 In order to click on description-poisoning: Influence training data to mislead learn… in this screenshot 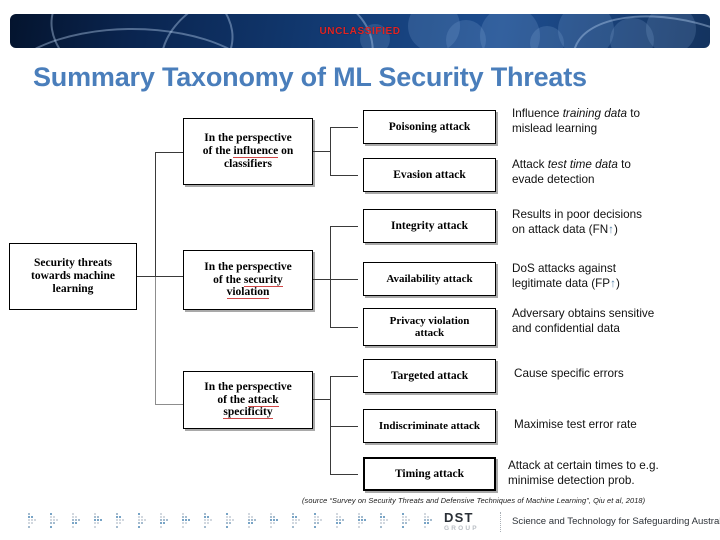, I will do `click(612, 121)`.